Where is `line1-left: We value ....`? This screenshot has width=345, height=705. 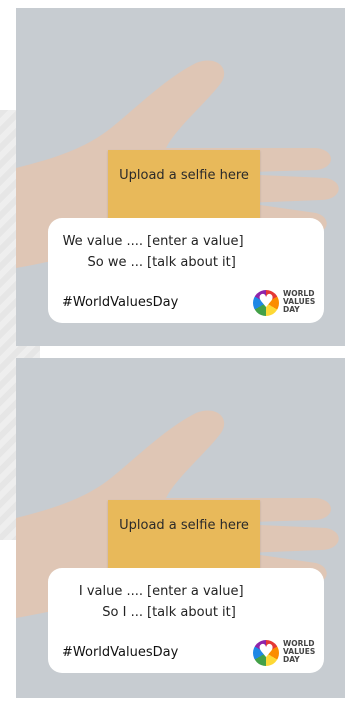 line1-left: We value .... is located at coordinates (102, 241).